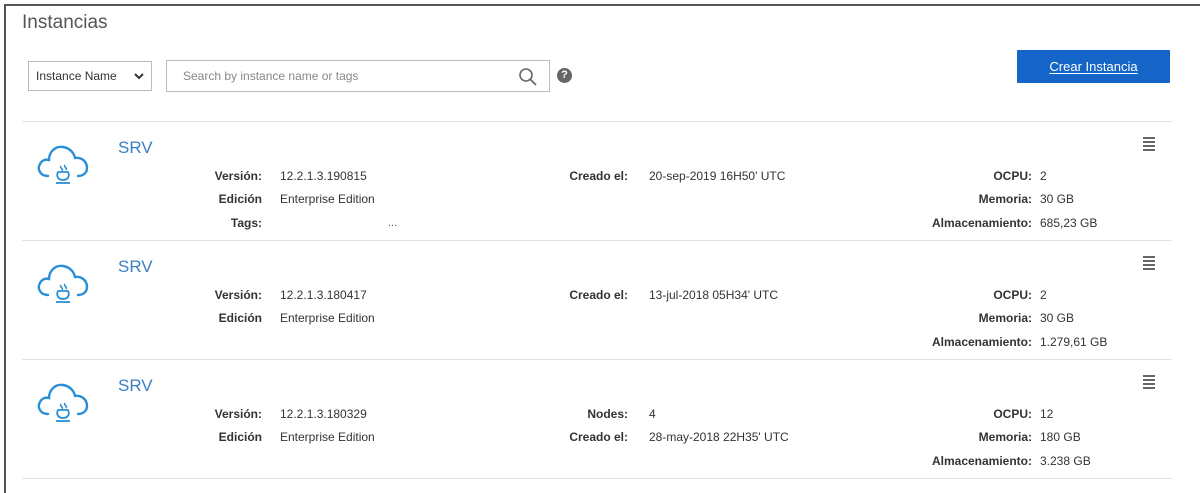  I want to click on create-instance-label: Crear Instancia, so click(1093, 66).